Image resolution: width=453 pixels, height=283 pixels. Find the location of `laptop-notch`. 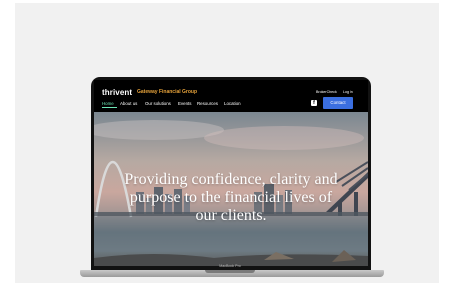

laptop-notch is located at coordinates (230, 271).